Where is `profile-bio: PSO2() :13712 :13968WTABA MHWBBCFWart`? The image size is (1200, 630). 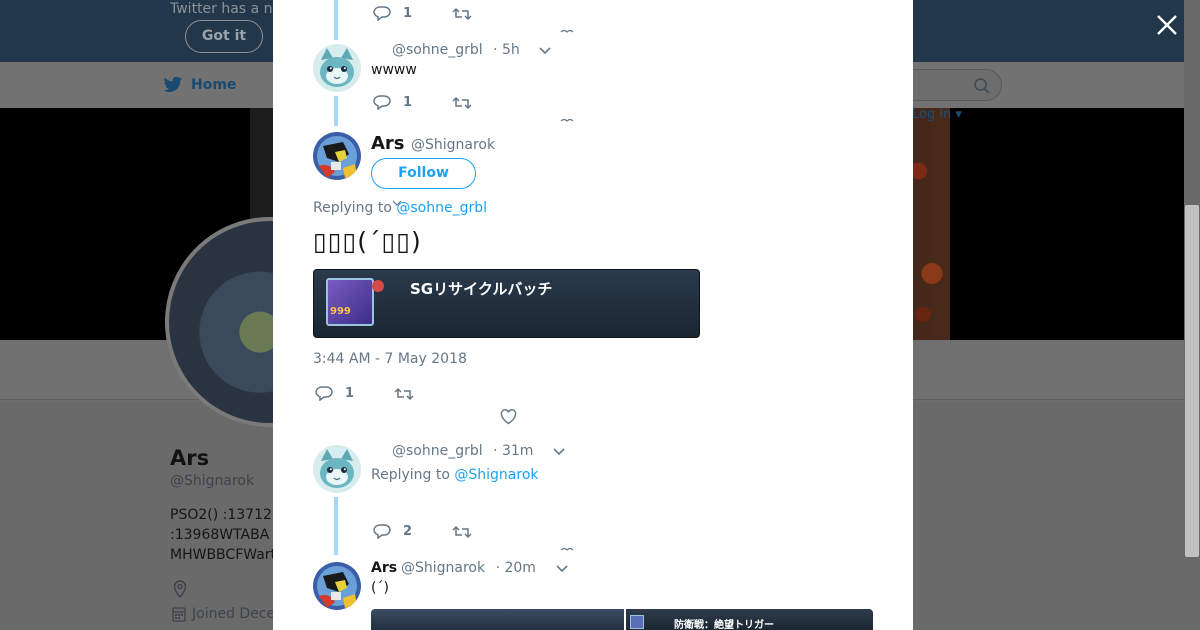 profile-bio: PSO2() :13712 :13968WTABA MHWBBCFWart is located at coordinates (222, 535).